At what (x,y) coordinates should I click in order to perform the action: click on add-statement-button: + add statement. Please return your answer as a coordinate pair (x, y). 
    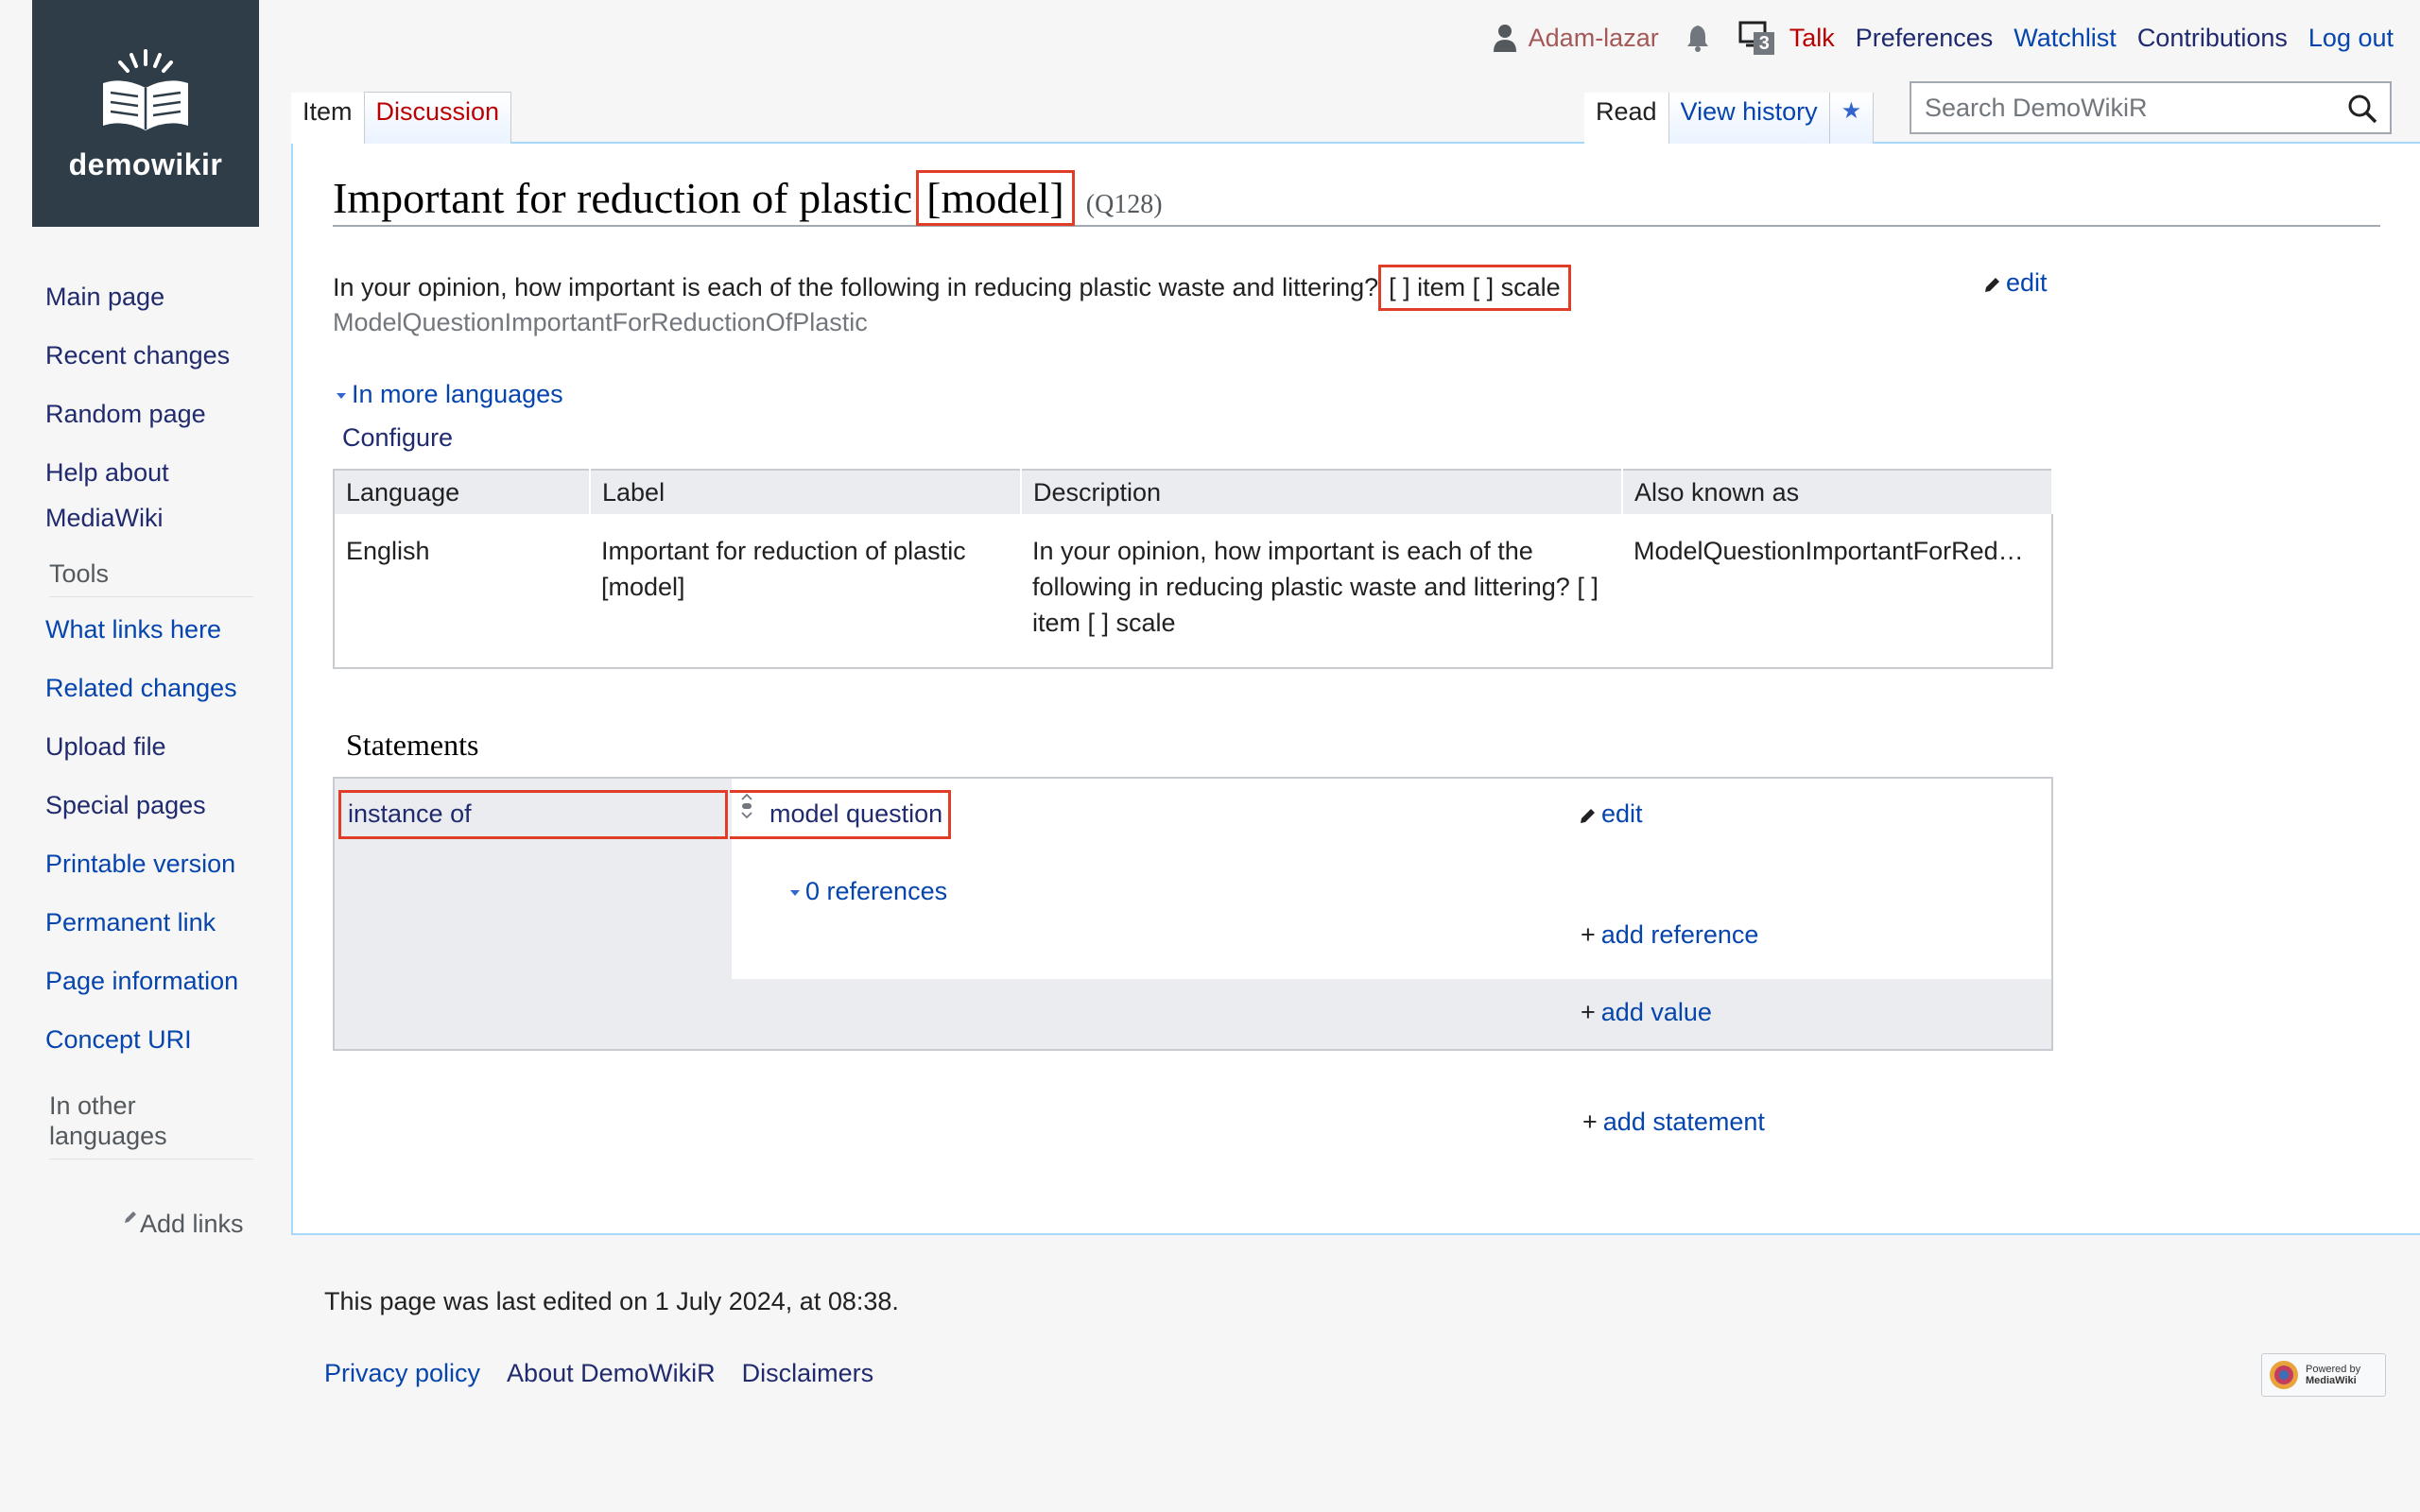
    Looking at the image, I should click on (1673, 1122).